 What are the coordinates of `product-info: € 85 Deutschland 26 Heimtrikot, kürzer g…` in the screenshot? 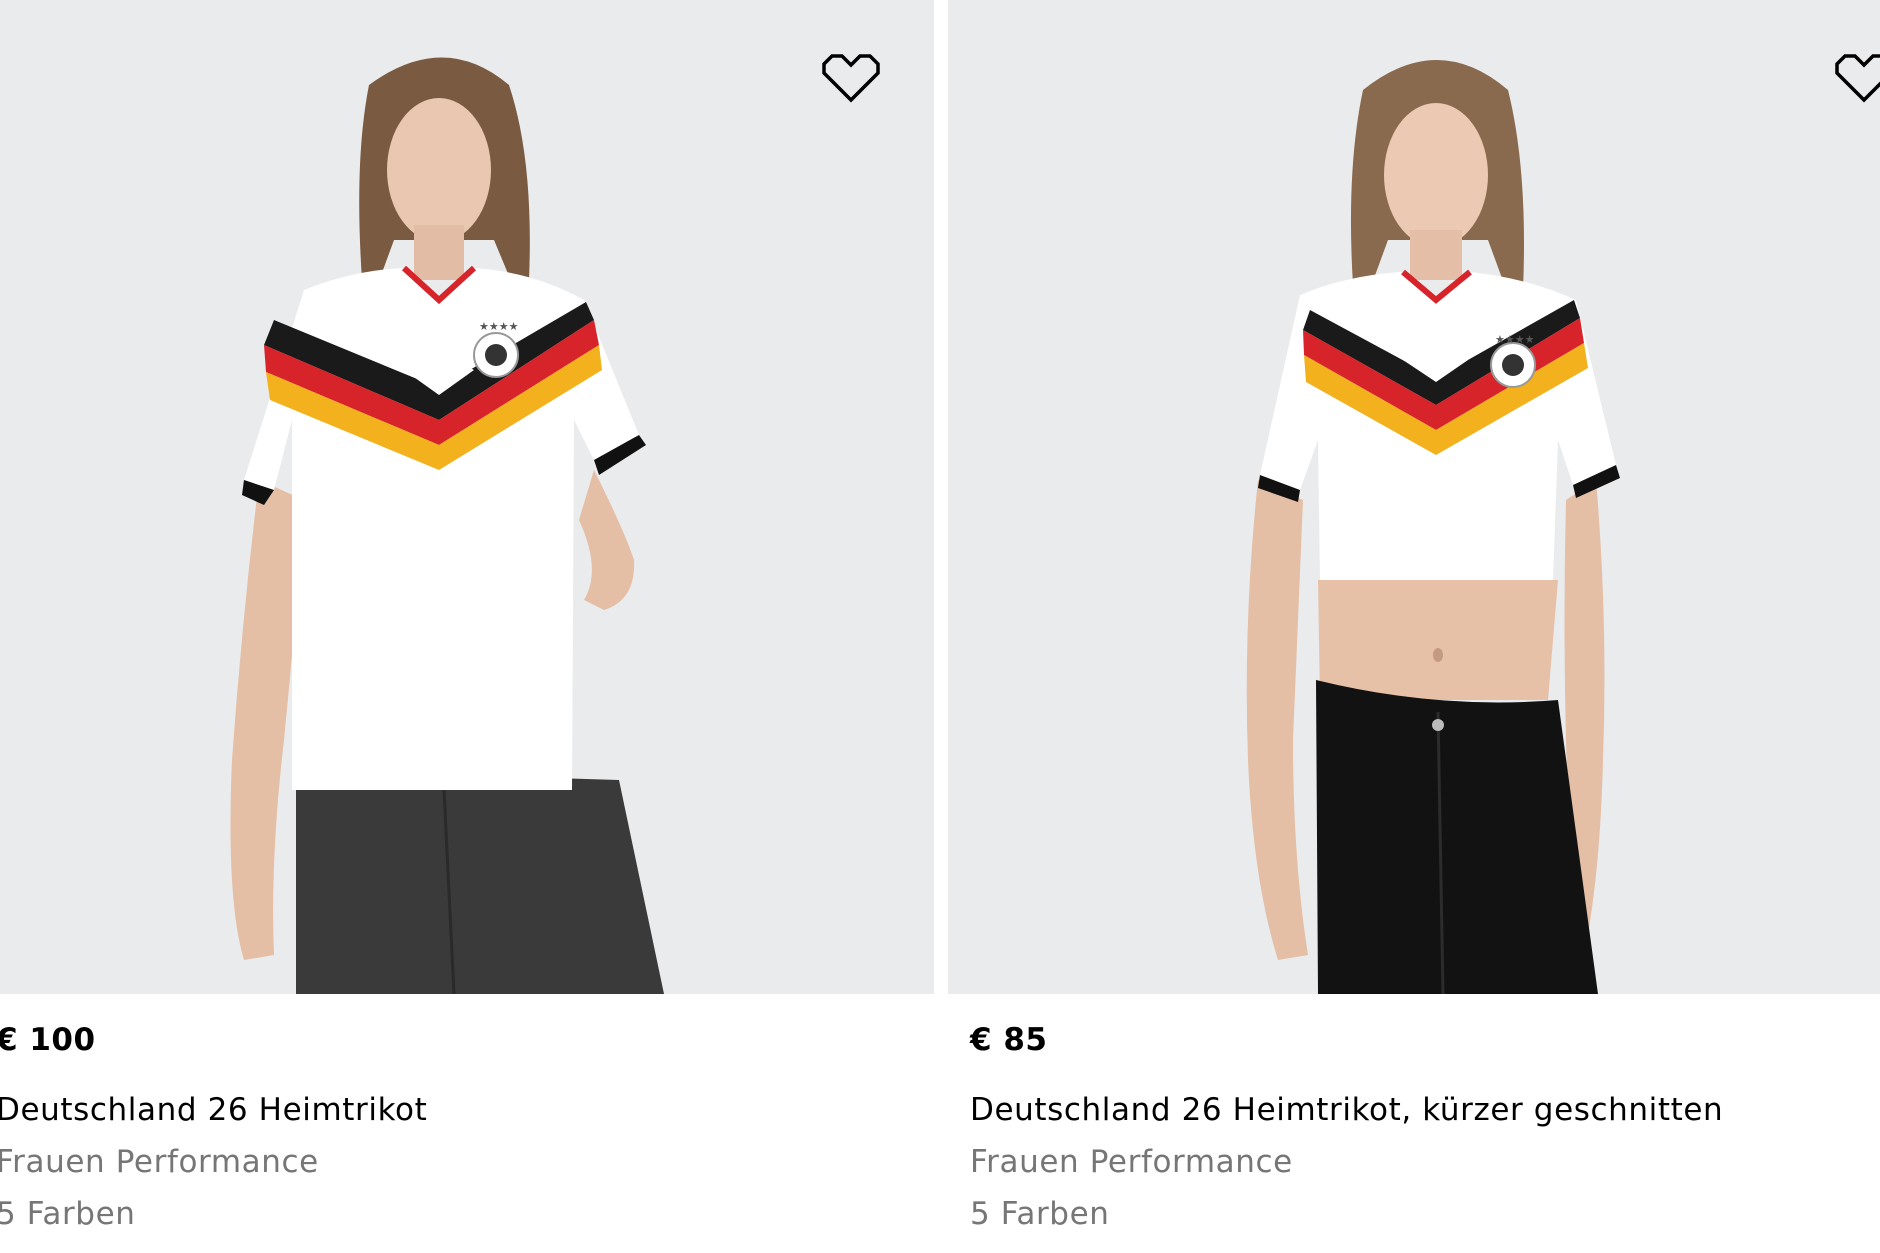 It's located at (1425, 1127).